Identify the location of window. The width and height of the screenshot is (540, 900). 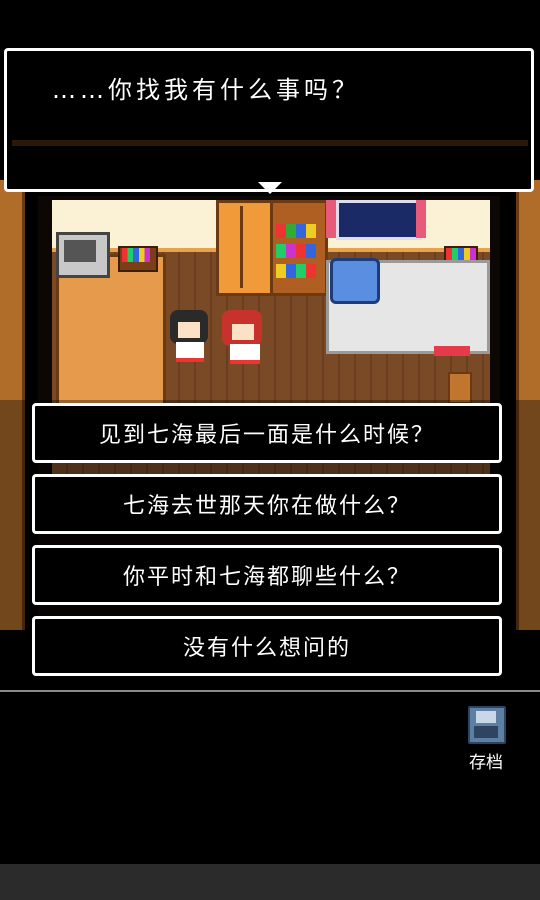
(379, 220).